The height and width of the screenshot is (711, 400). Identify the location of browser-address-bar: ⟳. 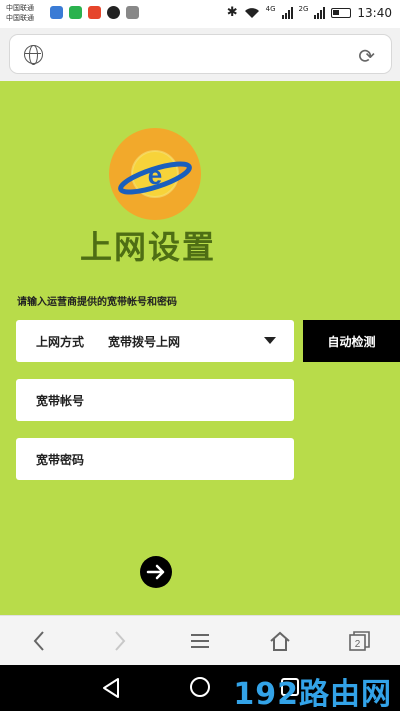
(200, 54).